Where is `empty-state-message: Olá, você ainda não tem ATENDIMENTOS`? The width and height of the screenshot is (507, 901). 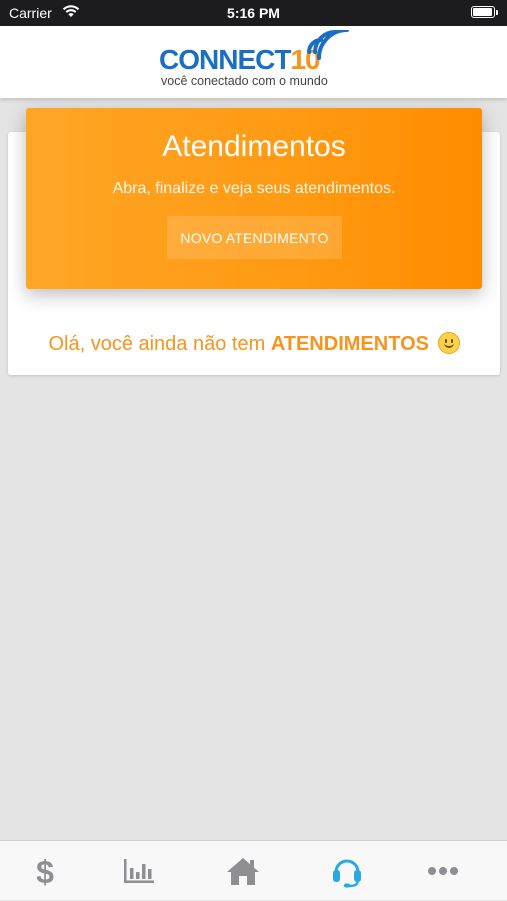 empty-state-message: Olá, você ainda não tem ATENDIMENTOS is located at coordinates (254, 344).